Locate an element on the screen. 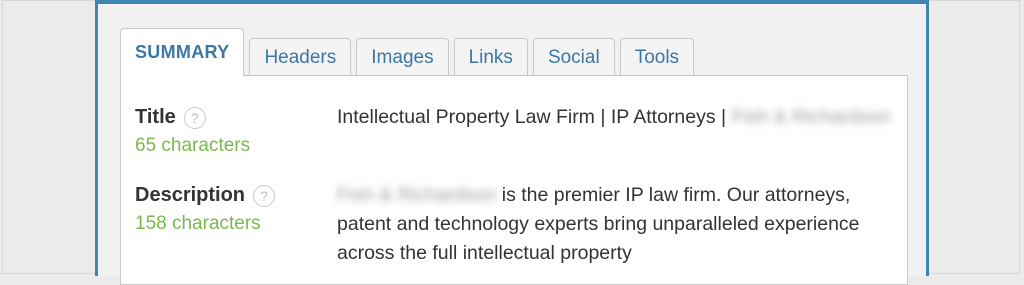 The height and width of the screenshot is (285, 1024). description-row: Description ? 158 characters is located at coordinates (205, 209).